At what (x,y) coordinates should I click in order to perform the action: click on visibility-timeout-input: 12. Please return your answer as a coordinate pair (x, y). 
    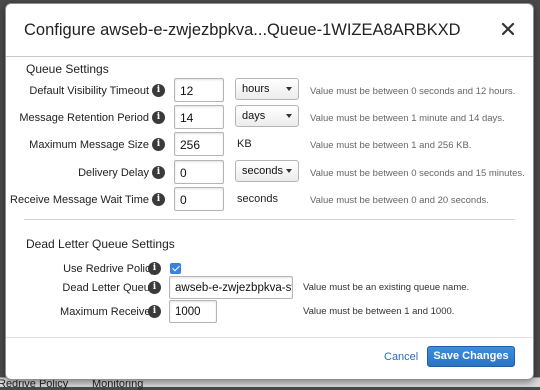
    Looking at the image, I should click on (199, 90).